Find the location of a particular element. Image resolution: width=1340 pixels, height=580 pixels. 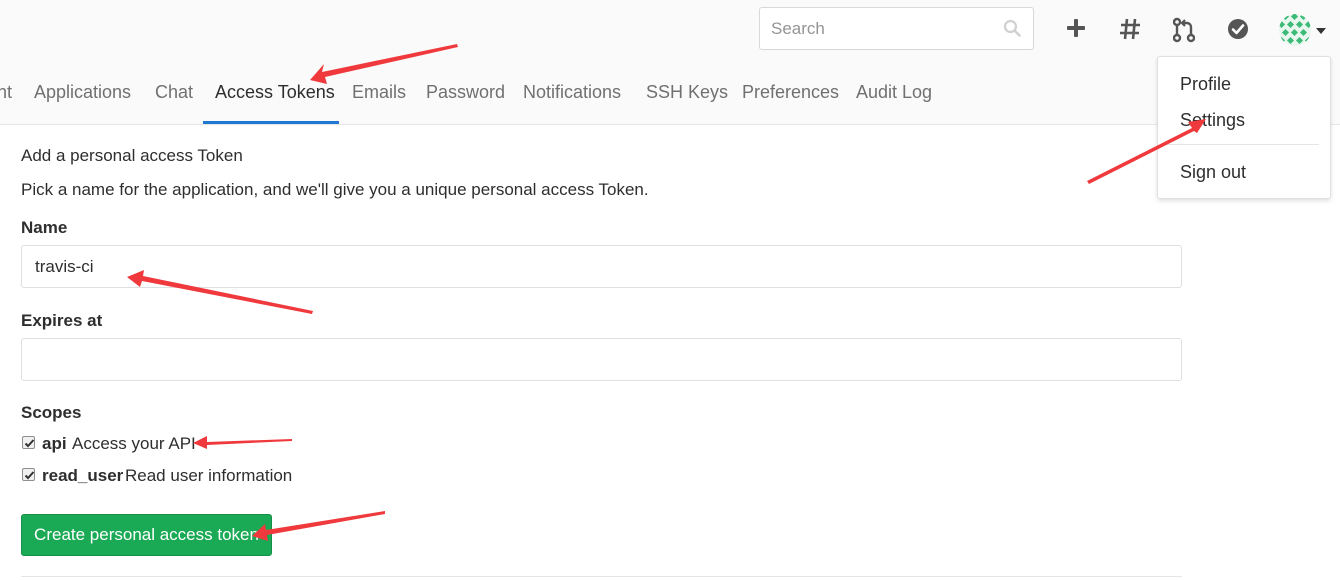

search-icon is located at coordinates (1012, 28).